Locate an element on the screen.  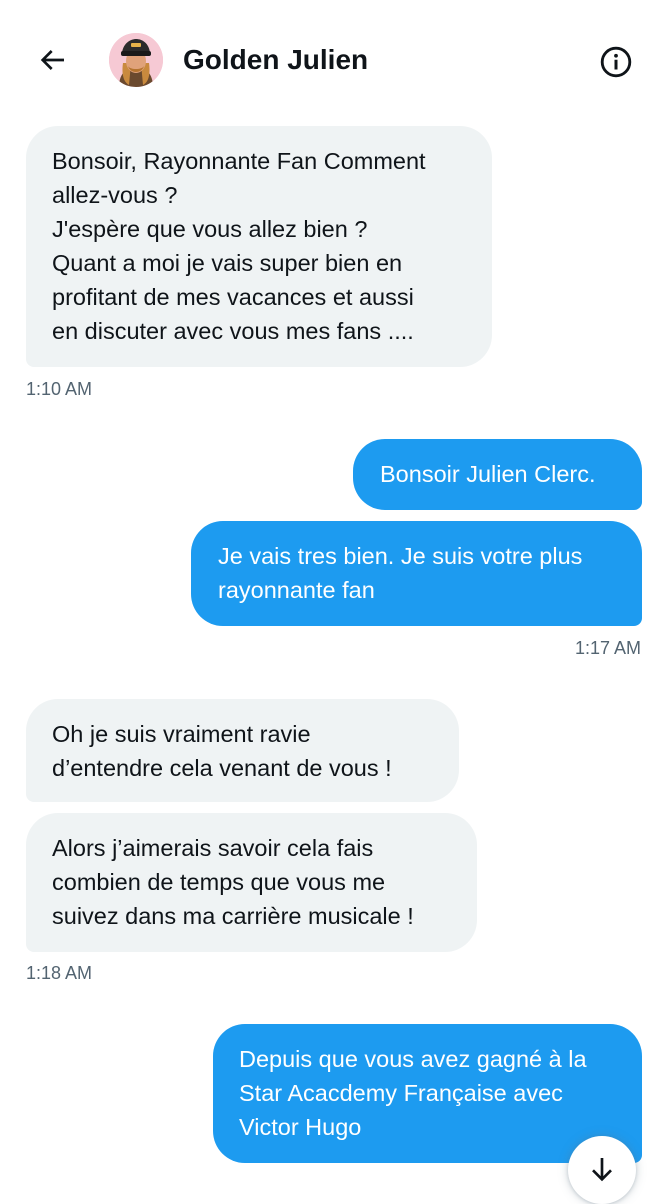
info-button is located at coordinates (616, 62).